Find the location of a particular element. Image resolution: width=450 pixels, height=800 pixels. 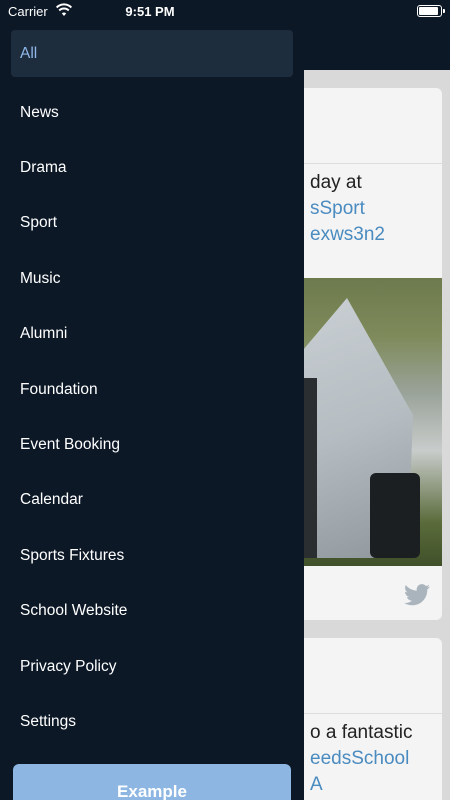

status-bar: Carrier 9:51 PM is located at coordinates (225, 12).